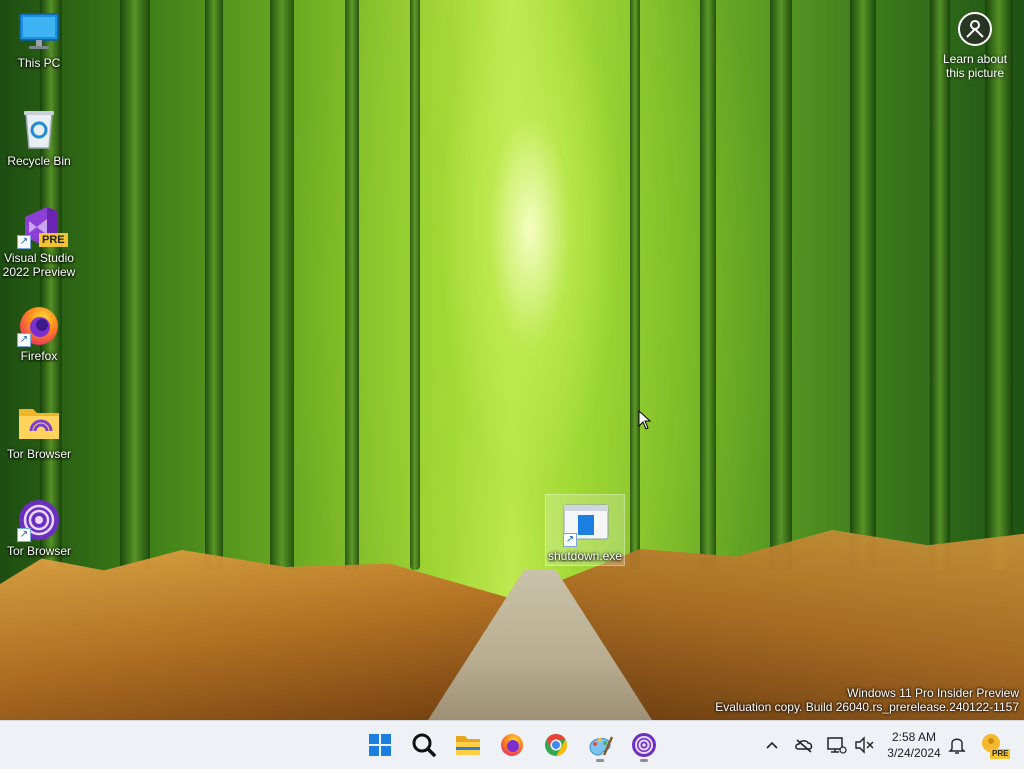 Image resolution: width=1024 pixels, height=774 pixels. I want to click on recycle-bin-icon, so click(39, 130).